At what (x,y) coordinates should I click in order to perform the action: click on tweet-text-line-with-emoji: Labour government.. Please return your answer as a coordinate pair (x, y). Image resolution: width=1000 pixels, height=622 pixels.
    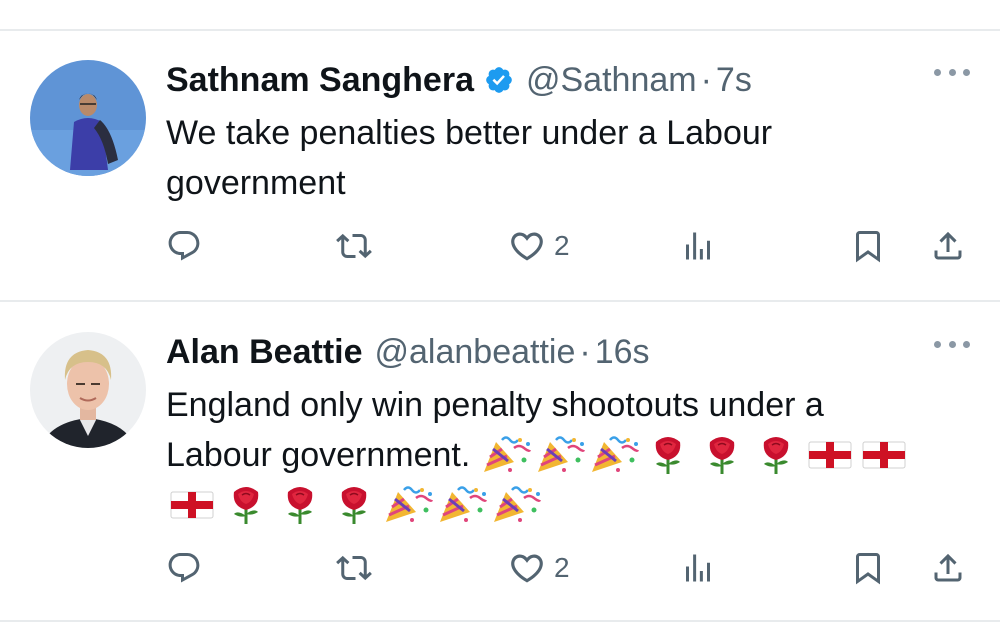
    Looking at the image, I should click on (568, 455).